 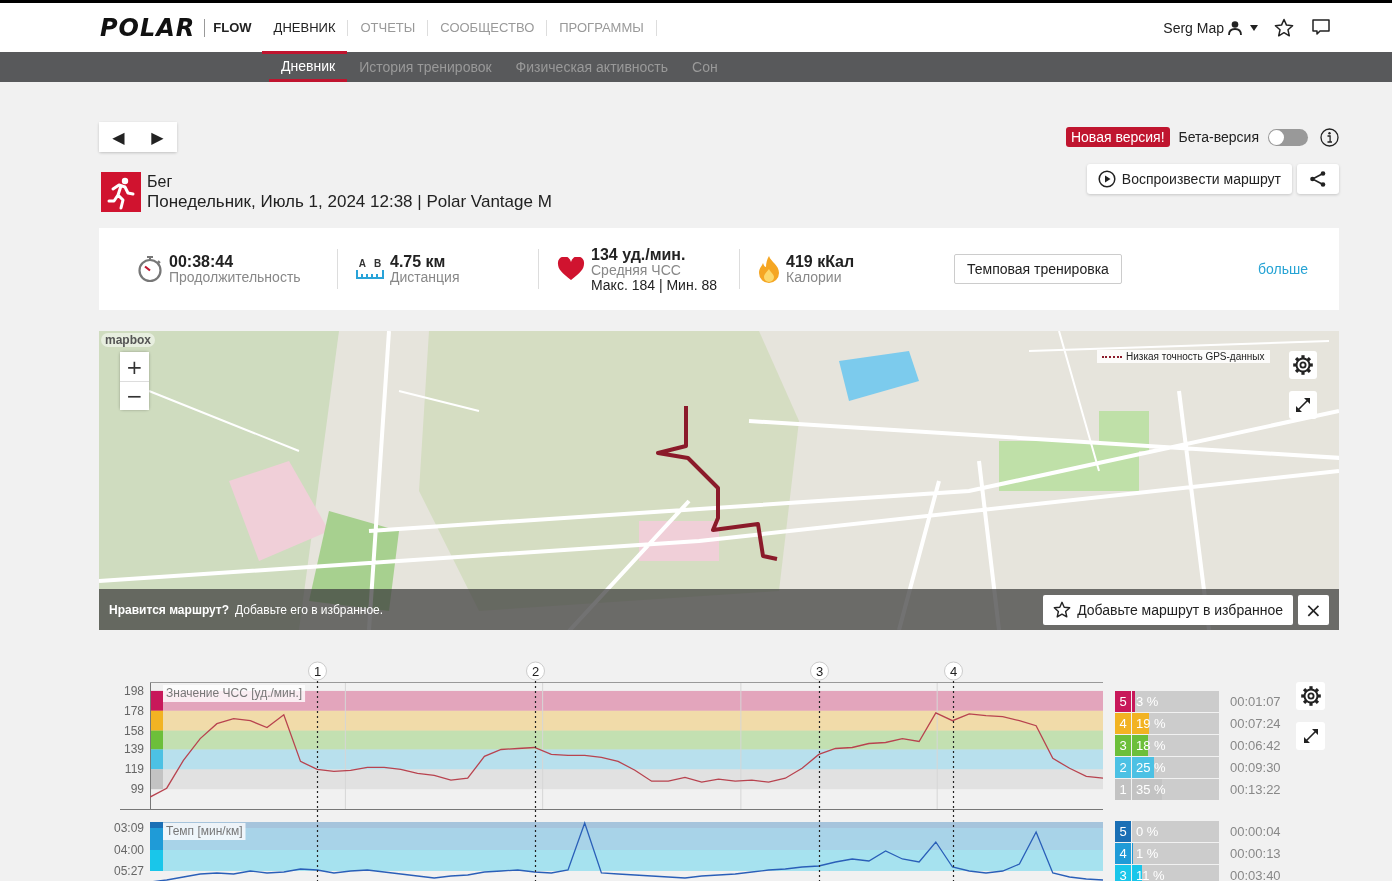 What do you see at coordinates (349, 202) in the screenshot?
I see `activity-date: Понедельник, Июль 1, 2024 12:38 | Polar Vantage M` at bounding box center [349, 202].